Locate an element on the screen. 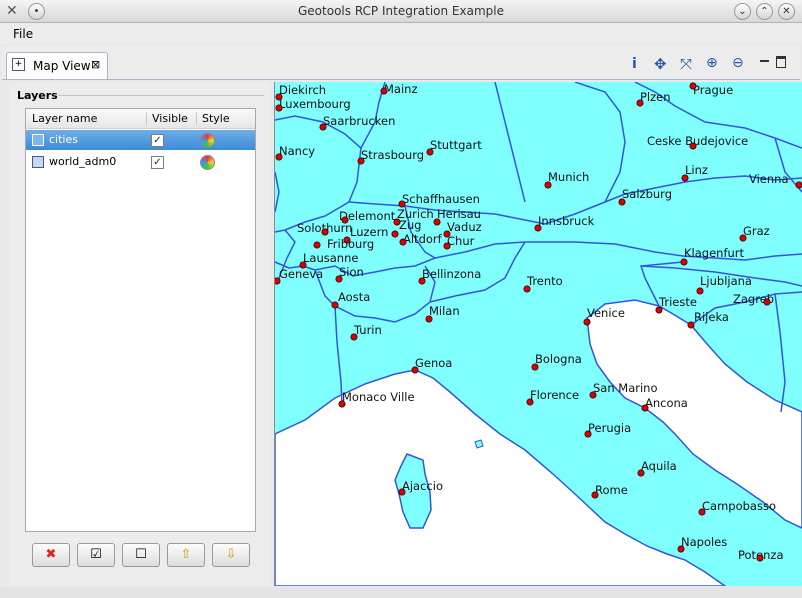 This screenshot has height=598, width=802. minimize-window-button: ⌄ is located at coordinates (742, 11).